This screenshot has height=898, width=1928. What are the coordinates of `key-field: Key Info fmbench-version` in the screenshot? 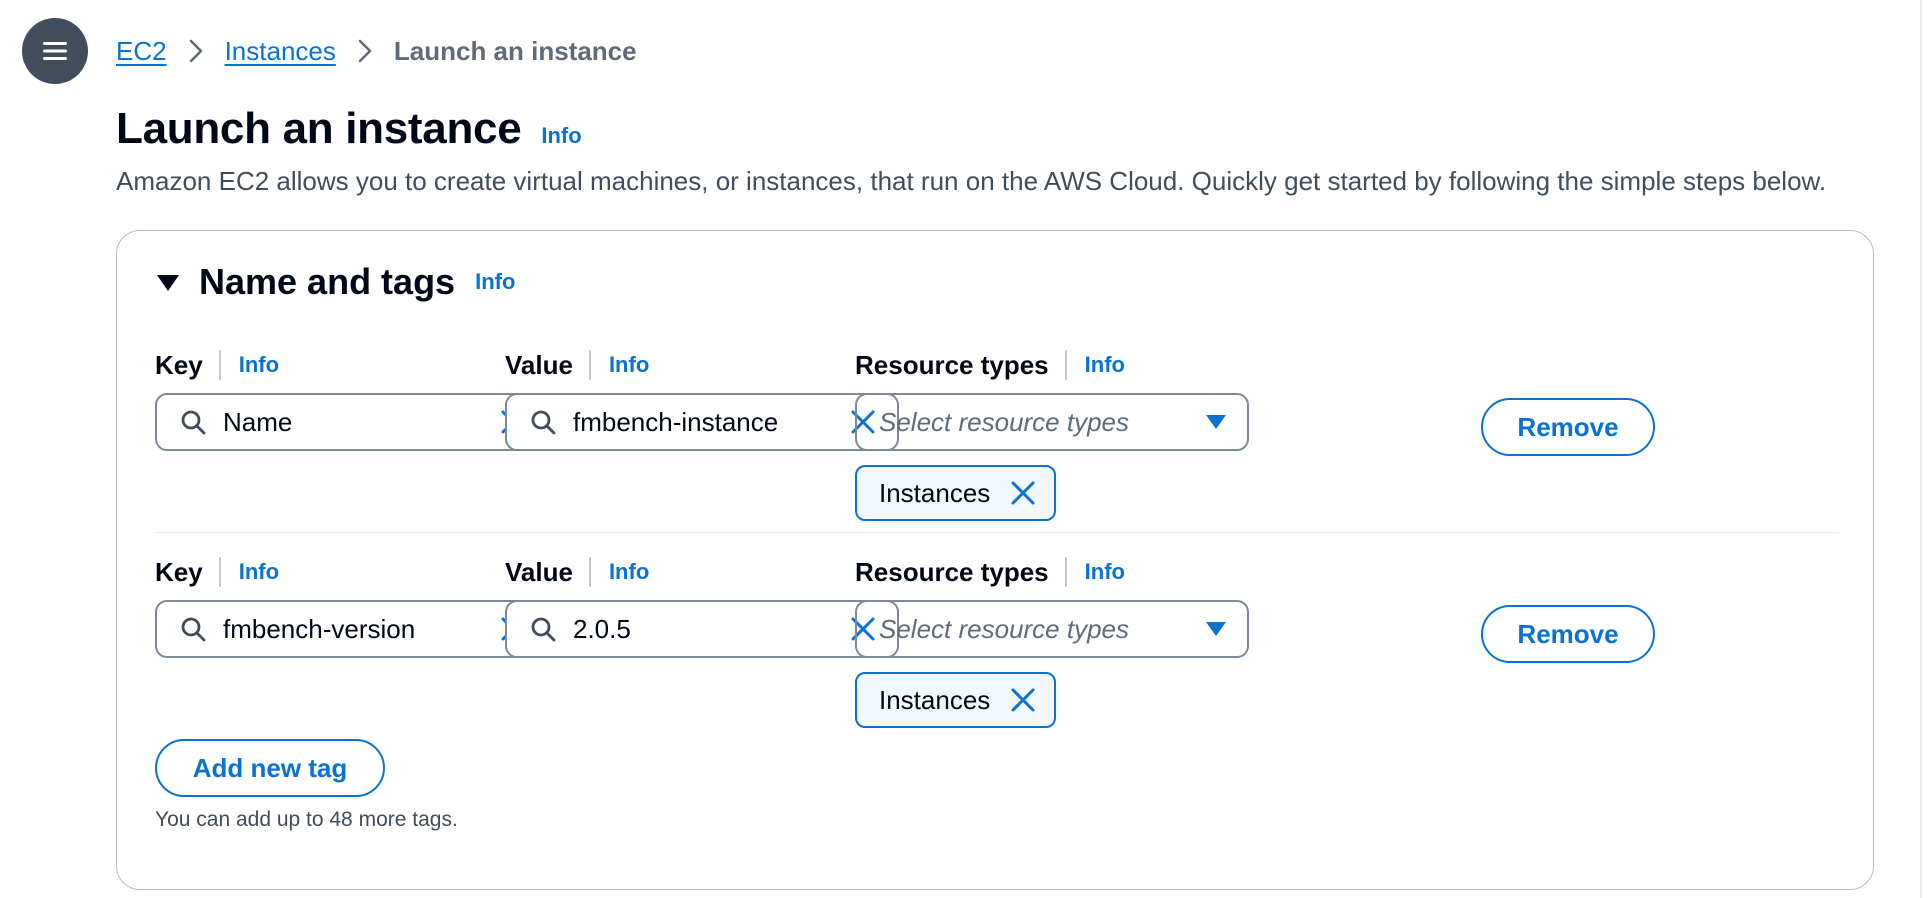 It's located at (352, 606).